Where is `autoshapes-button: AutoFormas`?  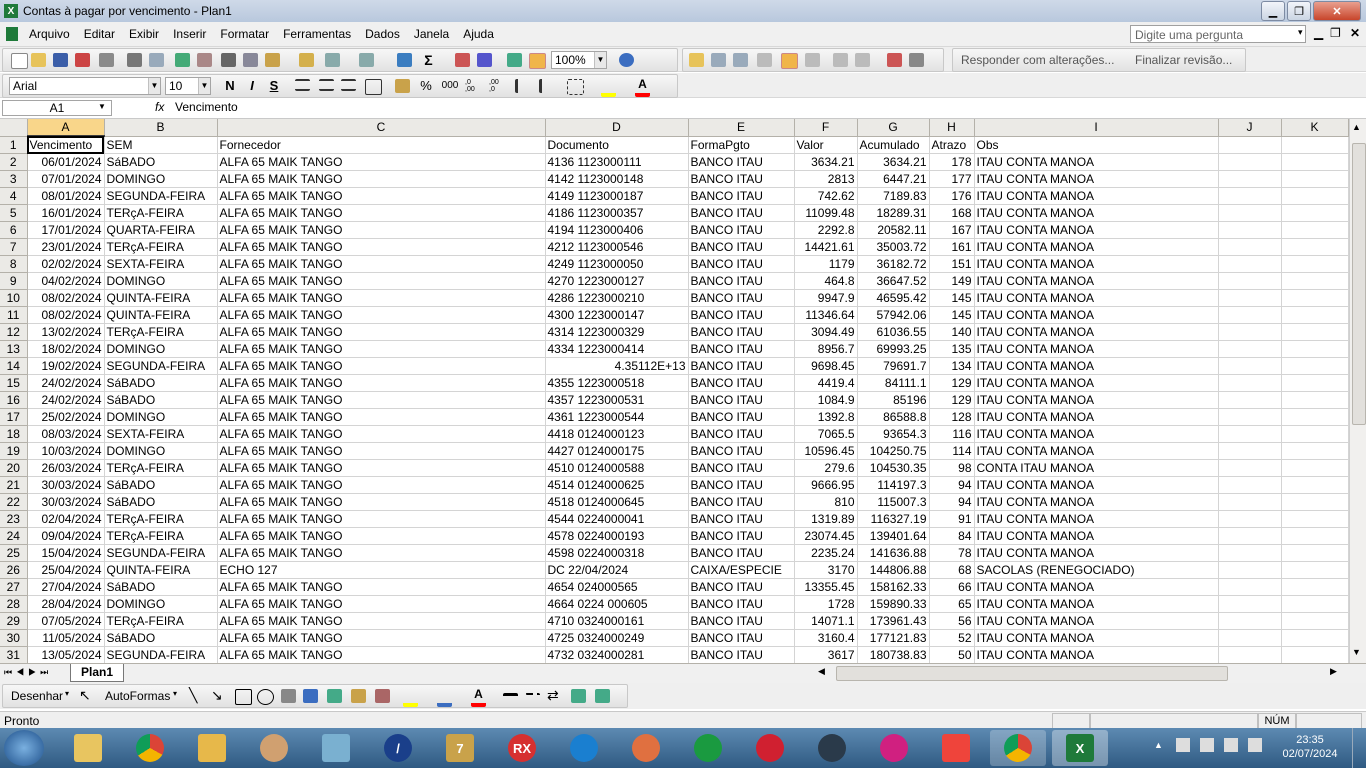
autoshapes-button: AutoFormas is located at coordinates (137, 696).